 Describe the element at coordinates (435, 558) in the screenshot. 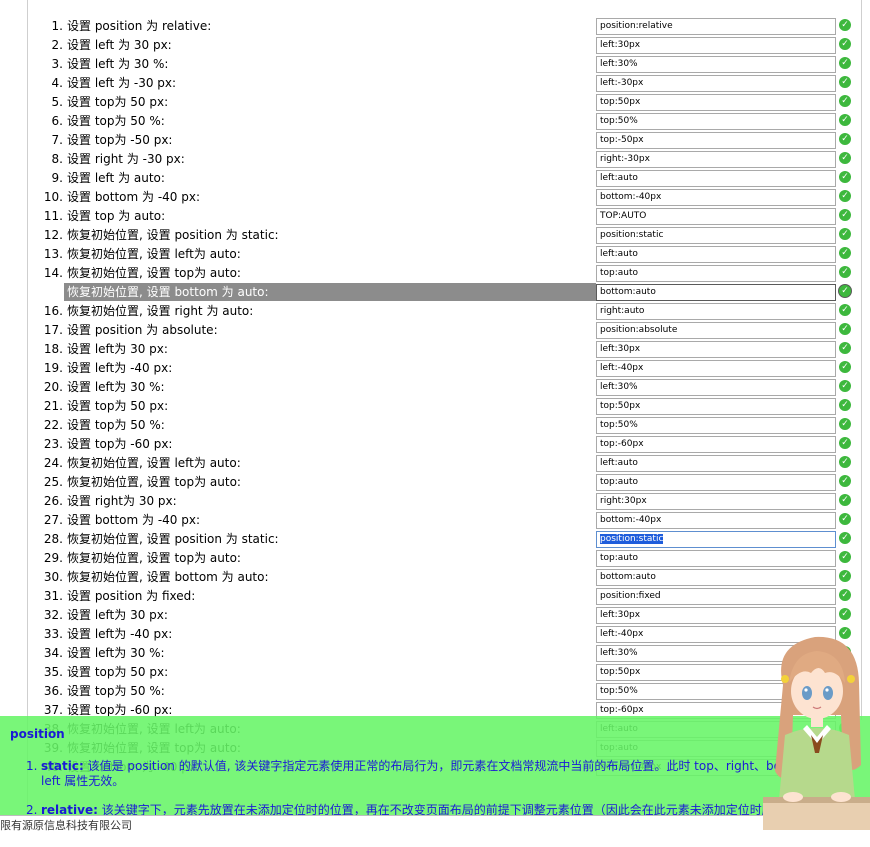

I see `step-row: 29. 恢复初始位置, 设置 top为 auto: top:auto ✓` at that location.